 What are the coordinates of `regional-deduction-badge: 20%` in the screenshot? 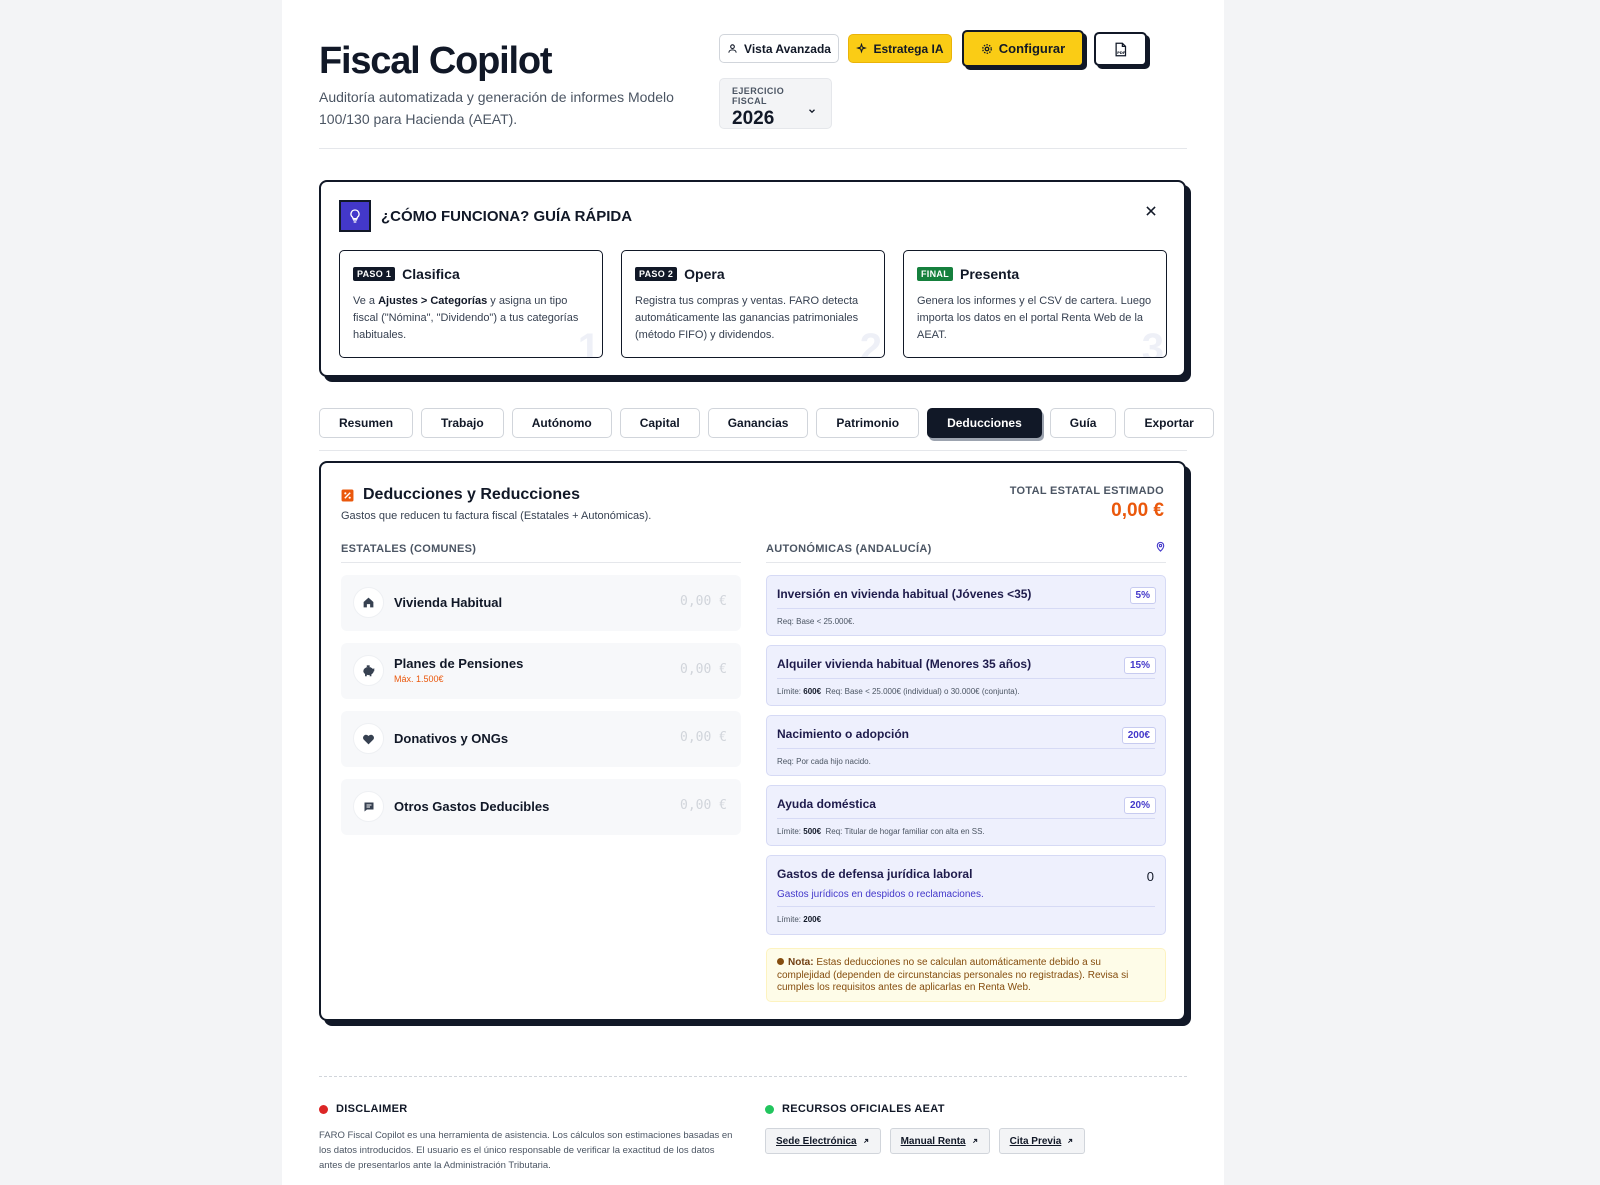 It's located at (1139, 805).